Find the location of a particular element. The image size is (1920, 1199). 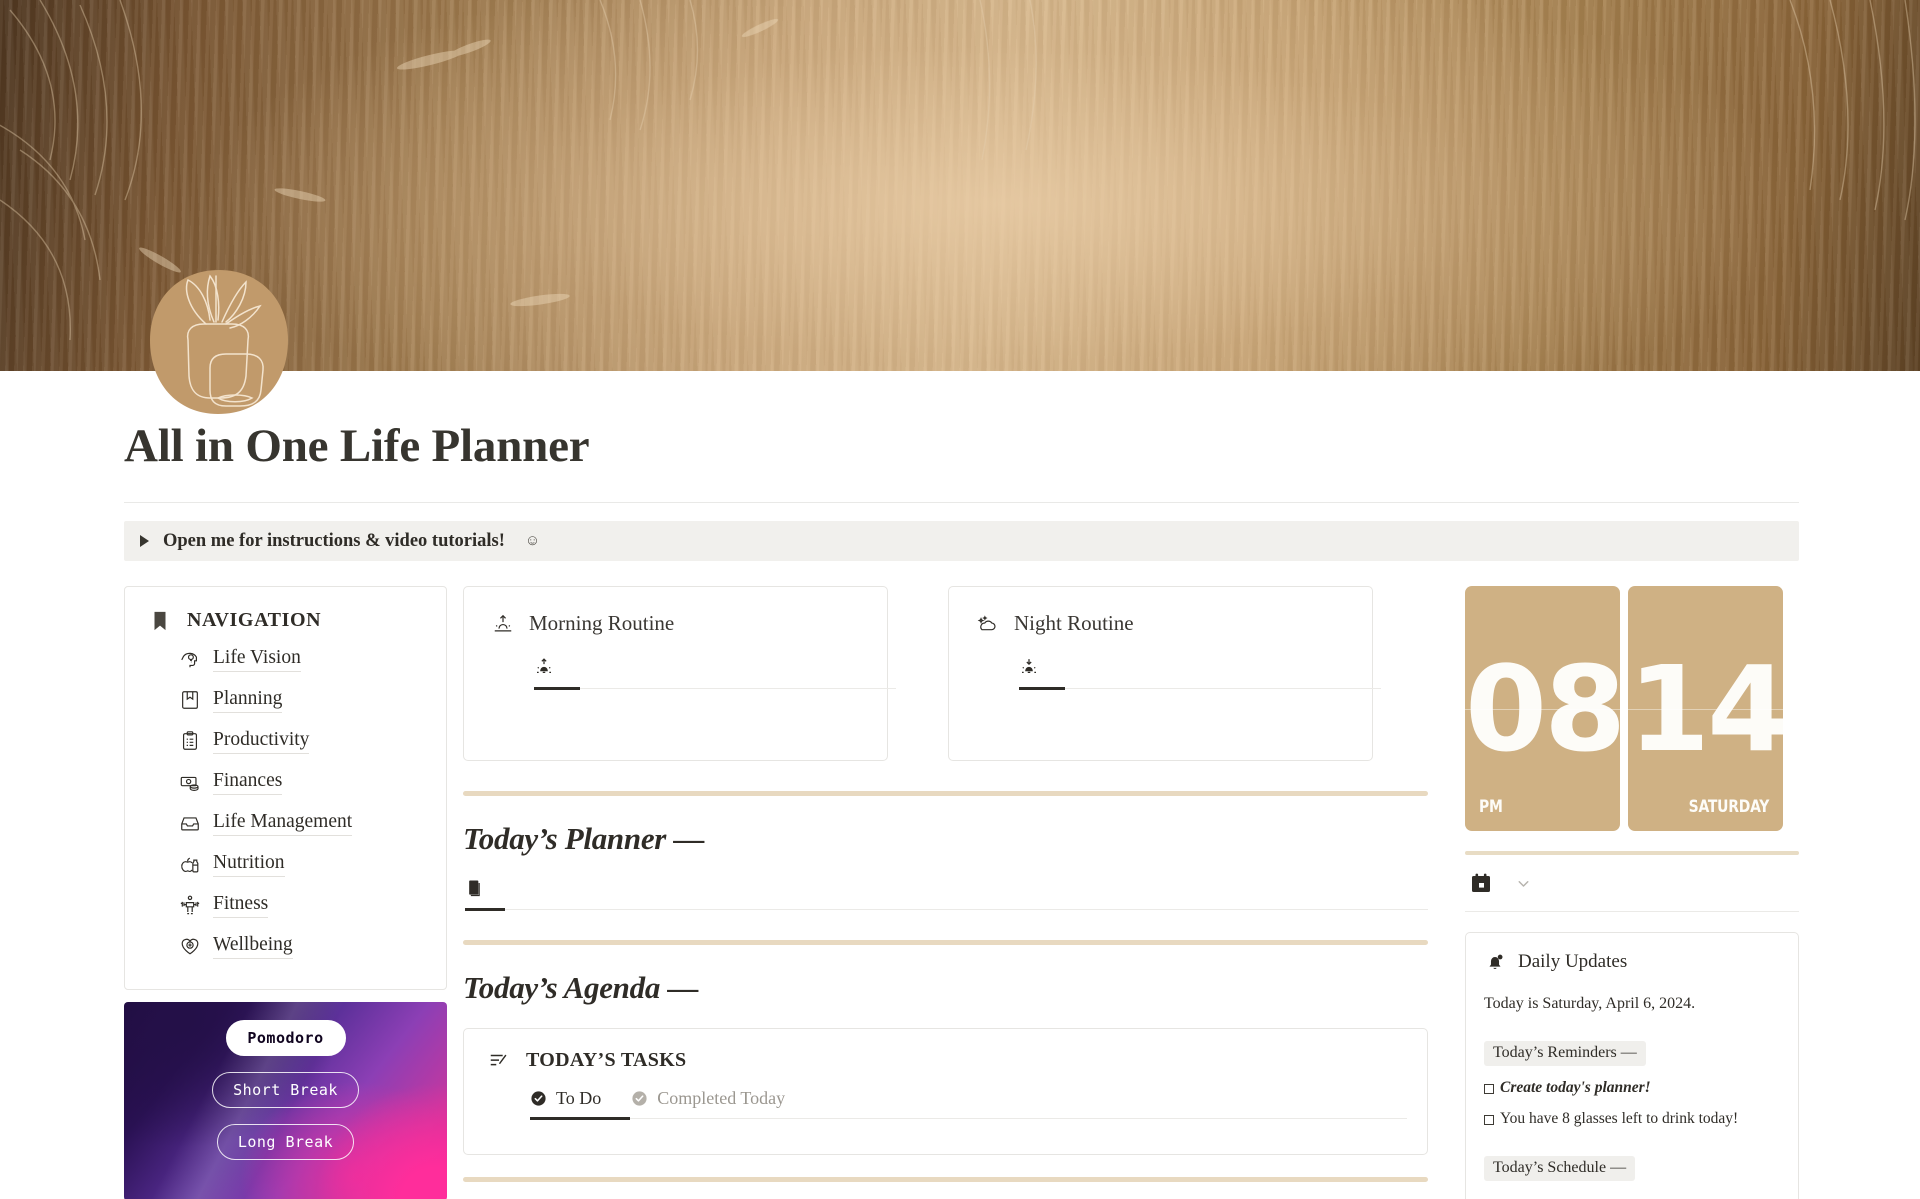

smiley-icon: ☺ is located at coordinates (532, 540).